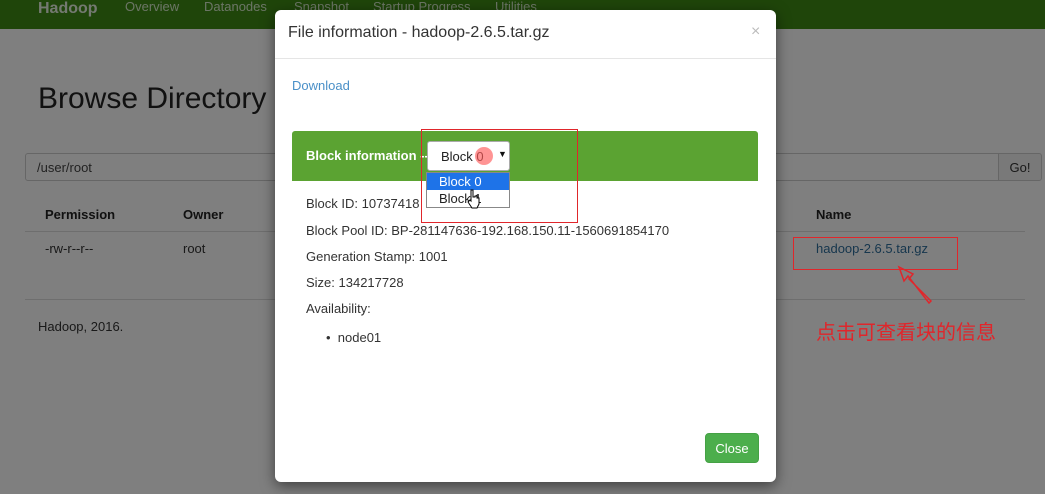 This screenshot has width=1045, height=494. I want to click on download-link: Download, so click(321, 85).